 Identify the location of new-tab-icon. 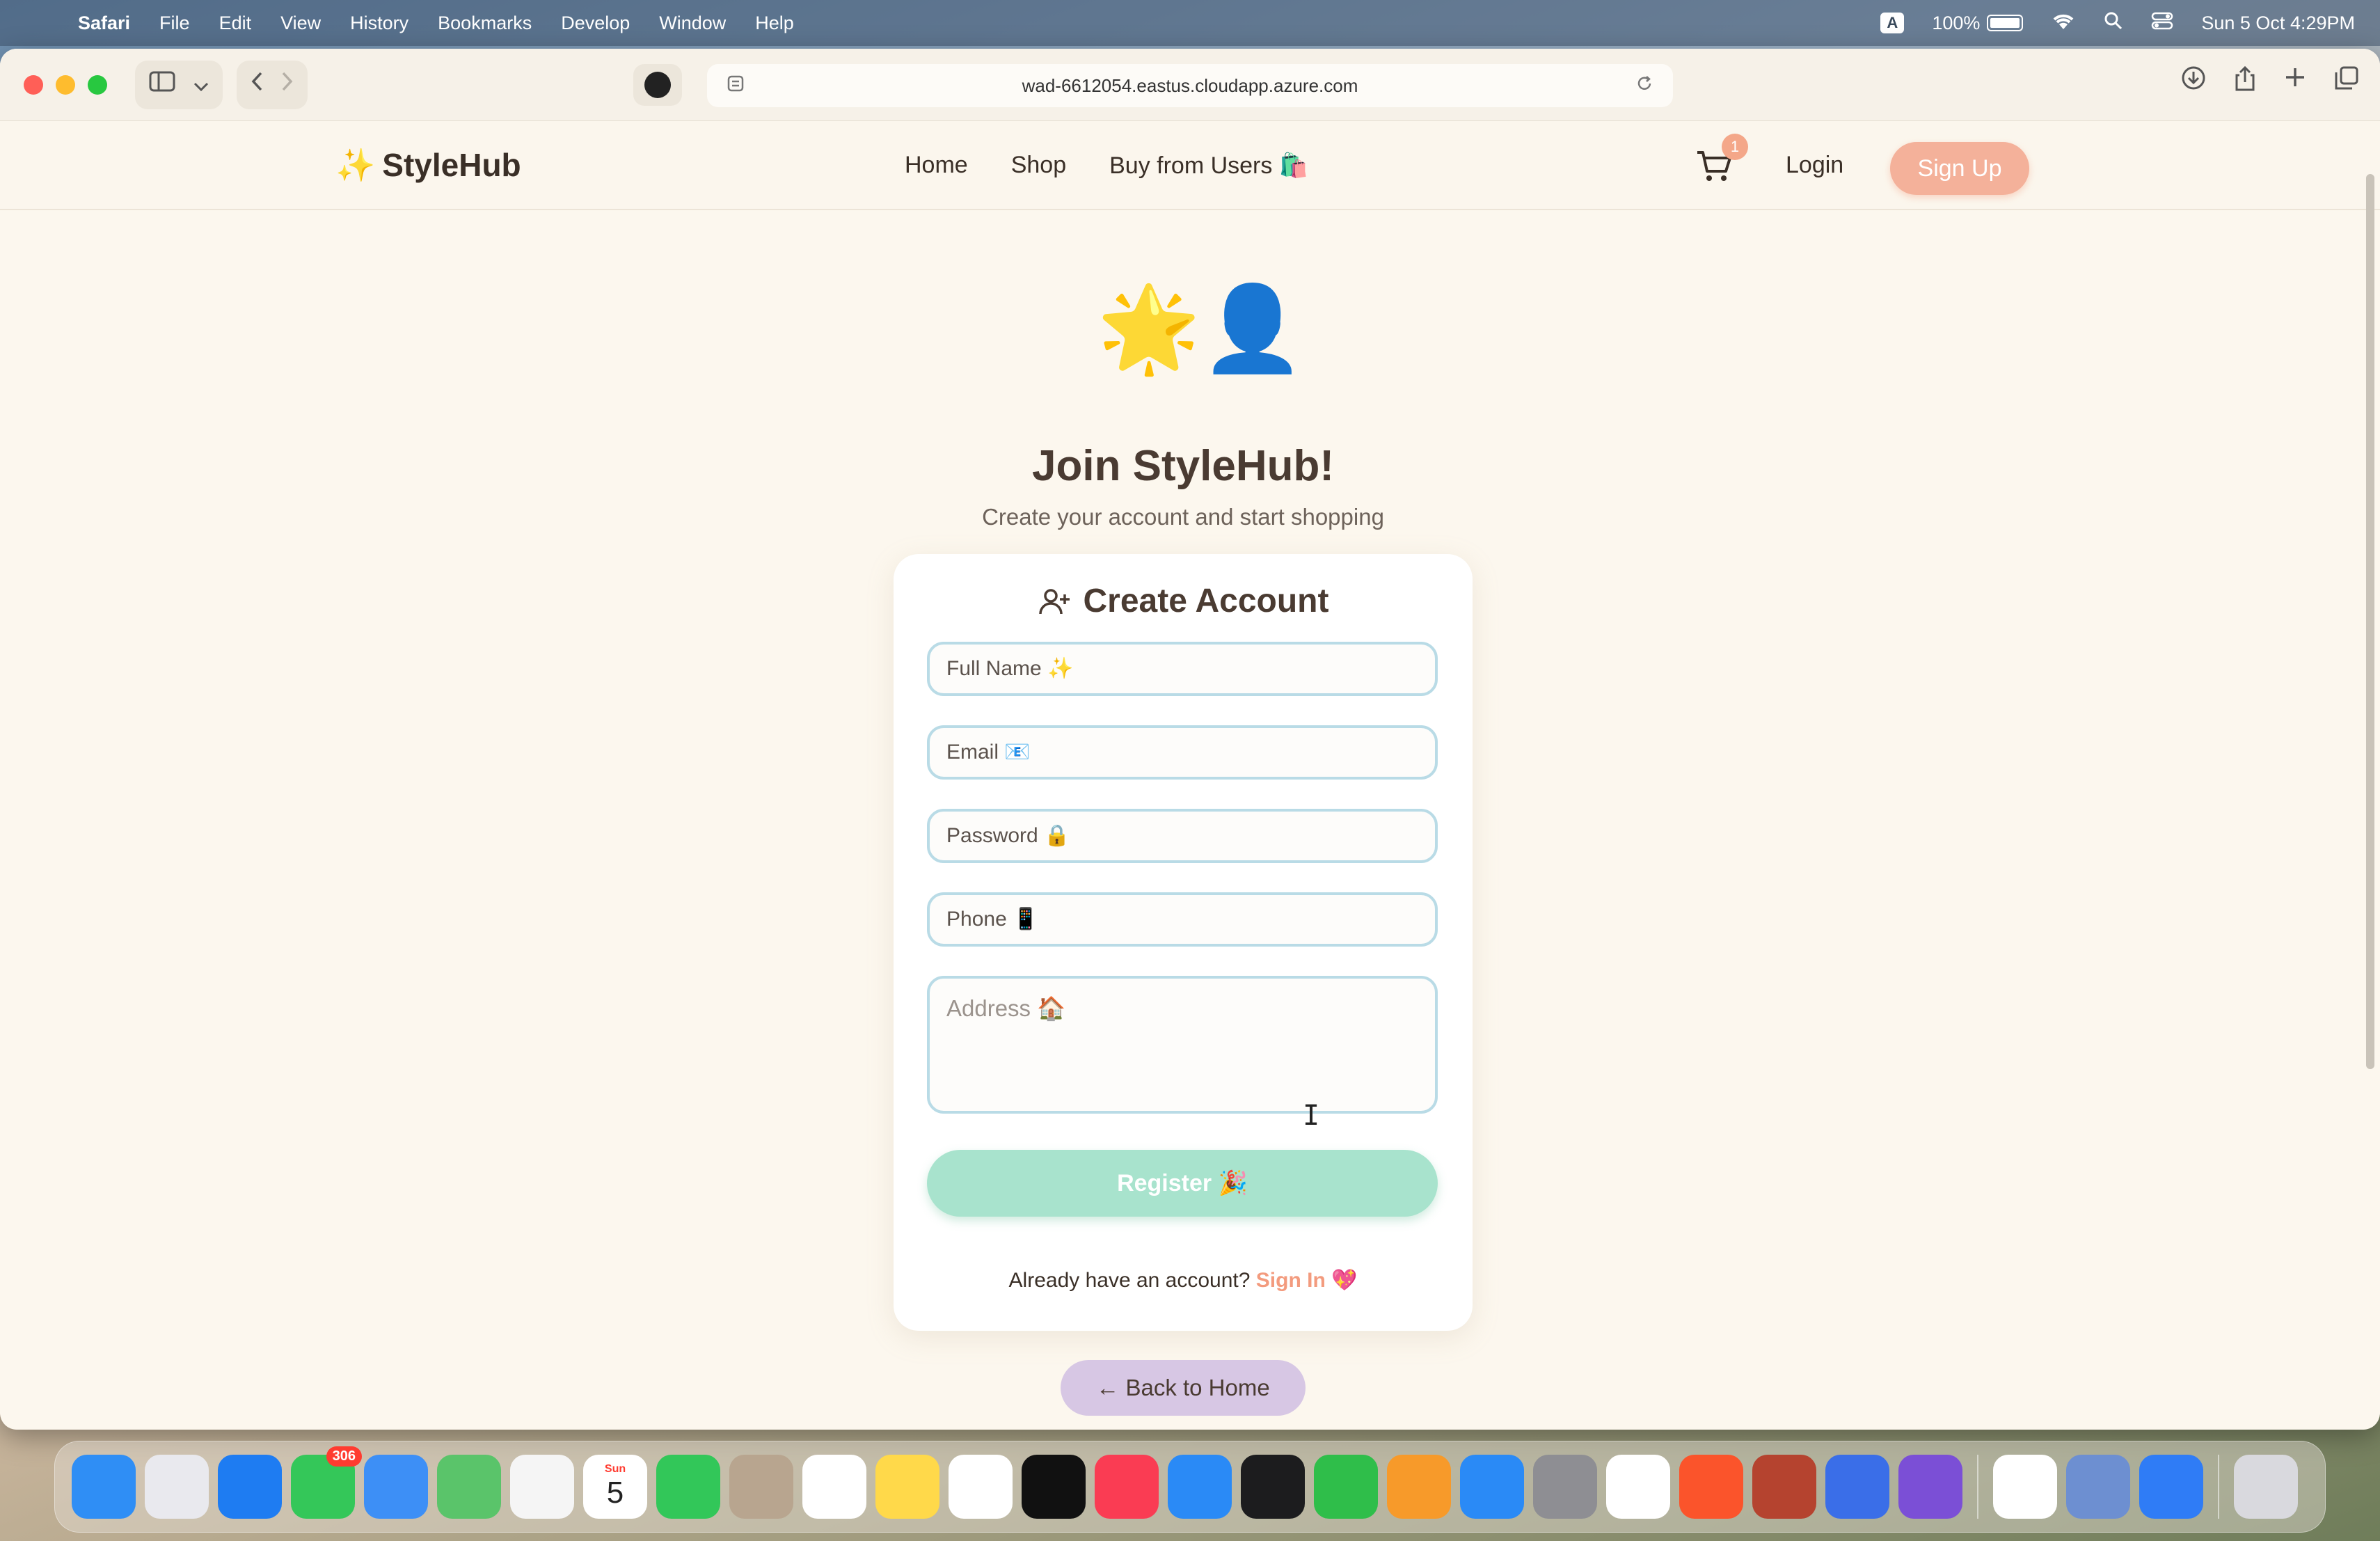
(2295, 81).